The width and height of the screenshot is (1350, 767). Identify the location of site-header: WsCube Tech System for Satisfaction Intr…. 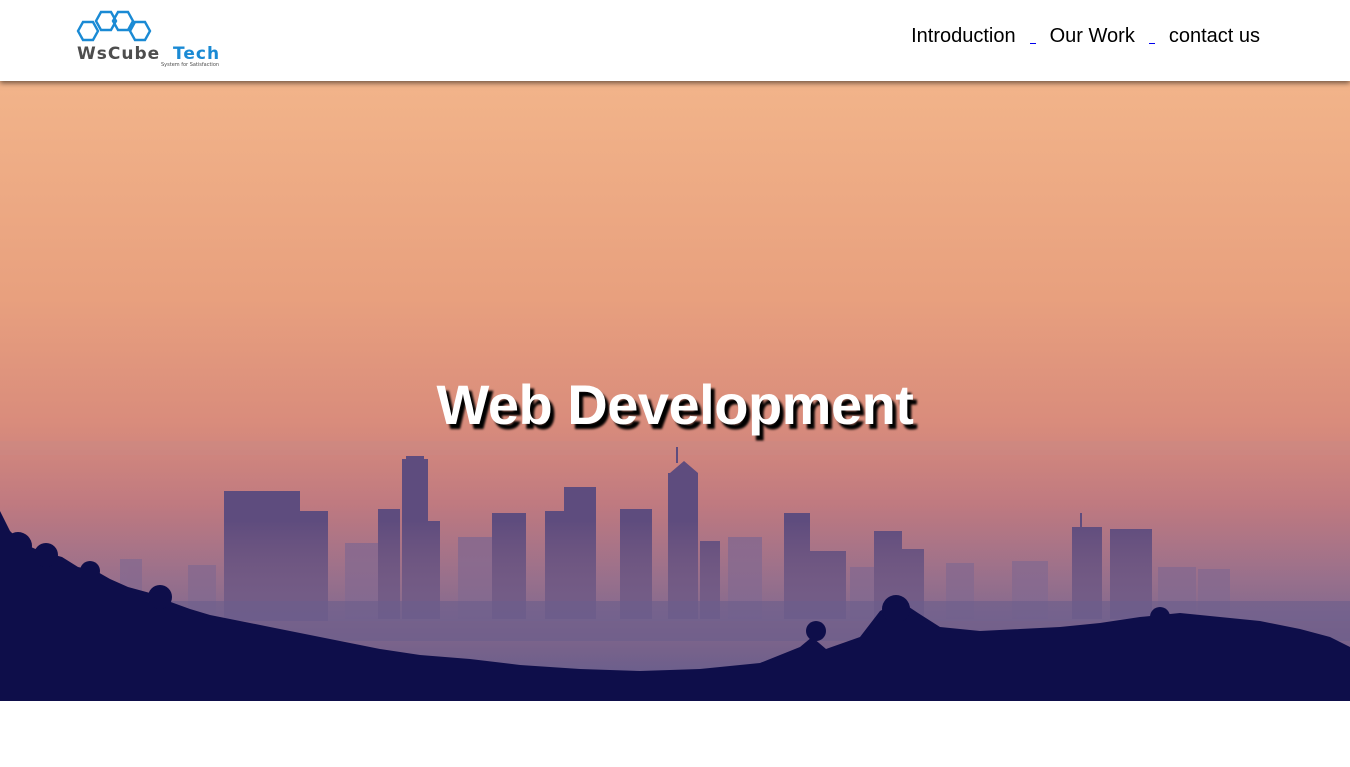
(675, 40).